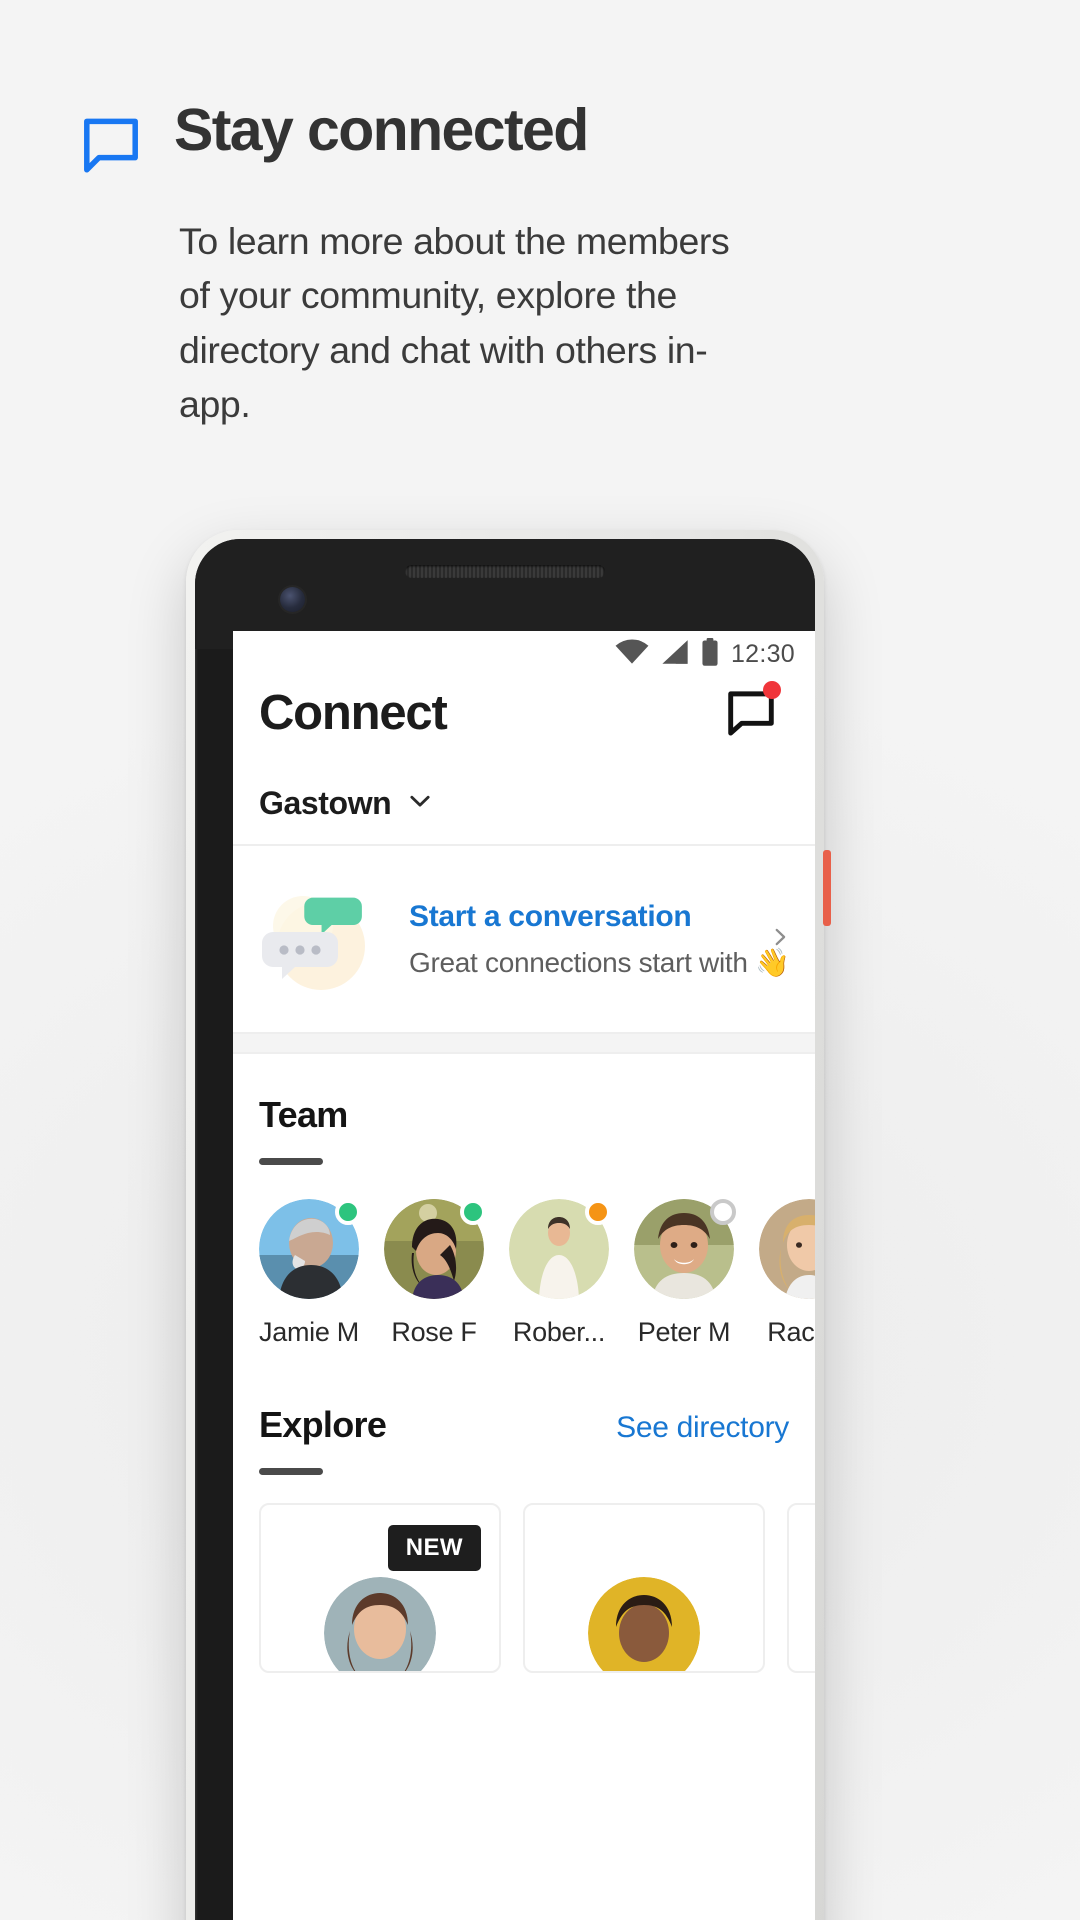 This screenshot has width=1080, height=1920. I want to click on front-camera-icon, so click(292, 599).